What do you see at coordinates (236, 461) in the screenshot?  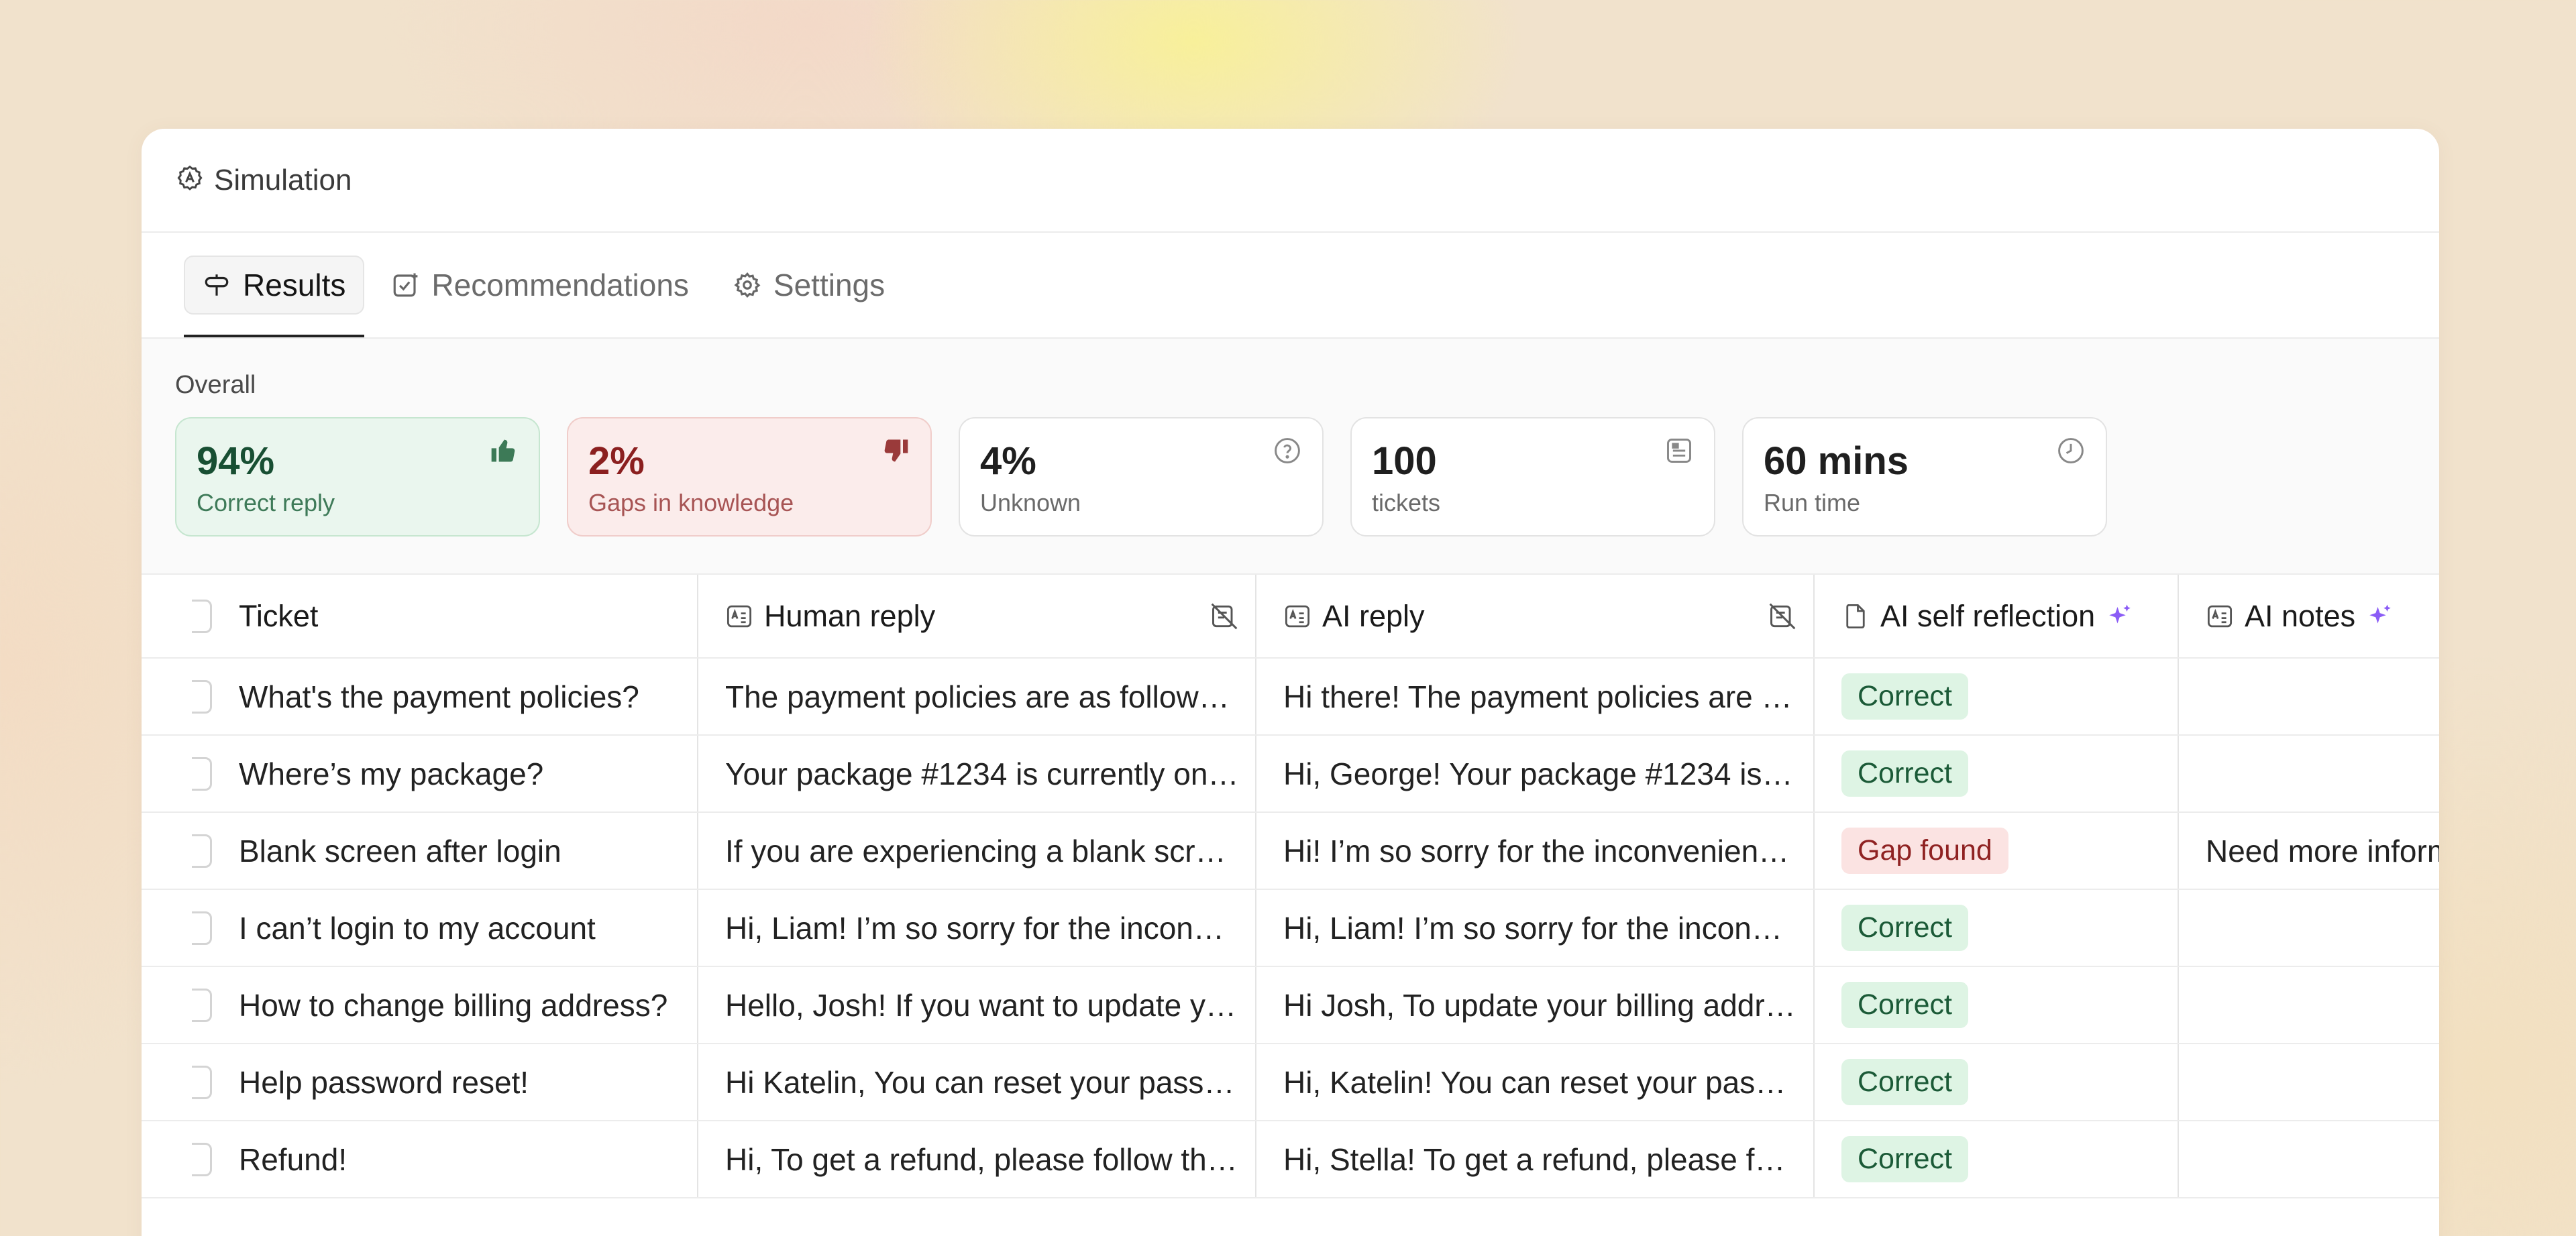 I see `metric-value: 94%` at bounding box center [236, 461].